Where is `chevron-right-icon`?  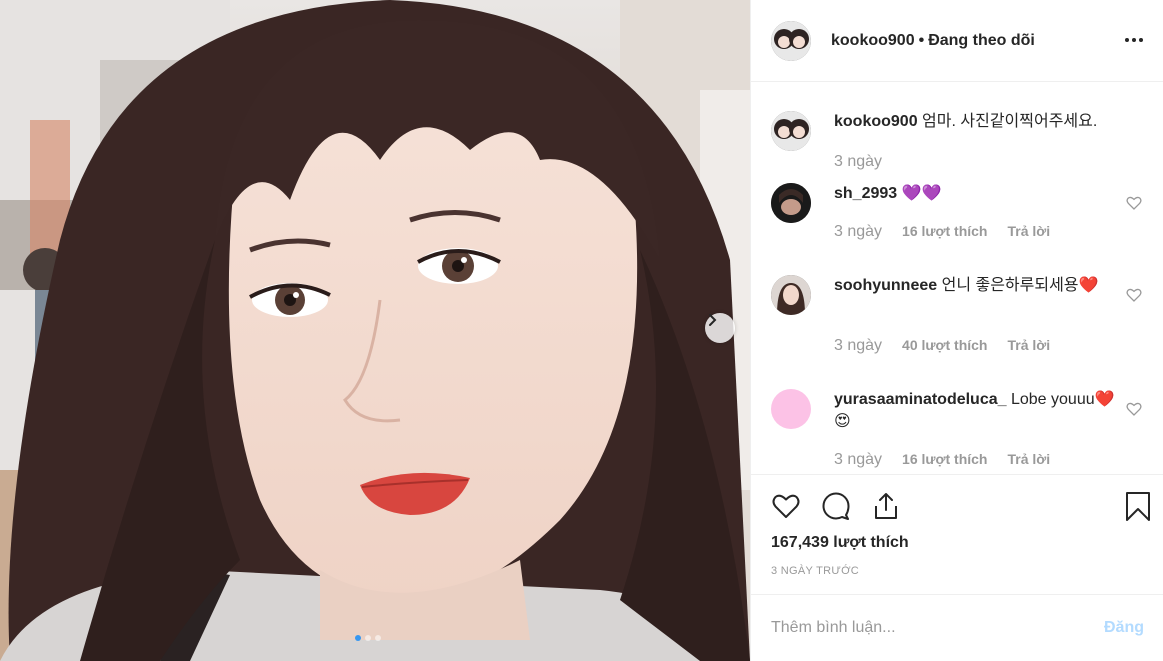
chevron-right-icon is located at coordinates (713, 320).